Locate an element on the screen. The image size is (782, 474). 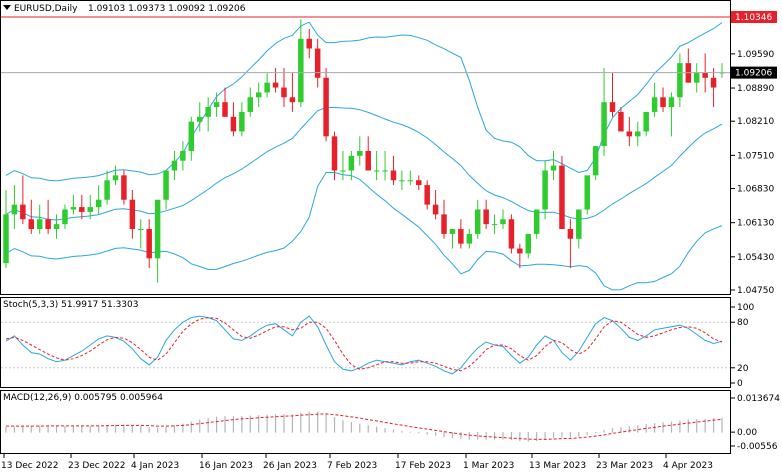
time-tick-label: 7 Feb 2023 is located at coordinates (352, 466).